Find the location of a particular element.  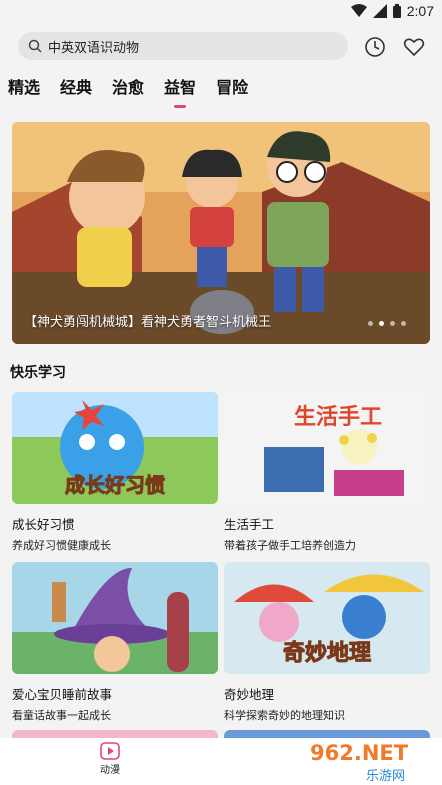

banner-caption: 【神犬勇闯机械城】看神犬勇者智斗机械王 is located at coordinates (148, 322).